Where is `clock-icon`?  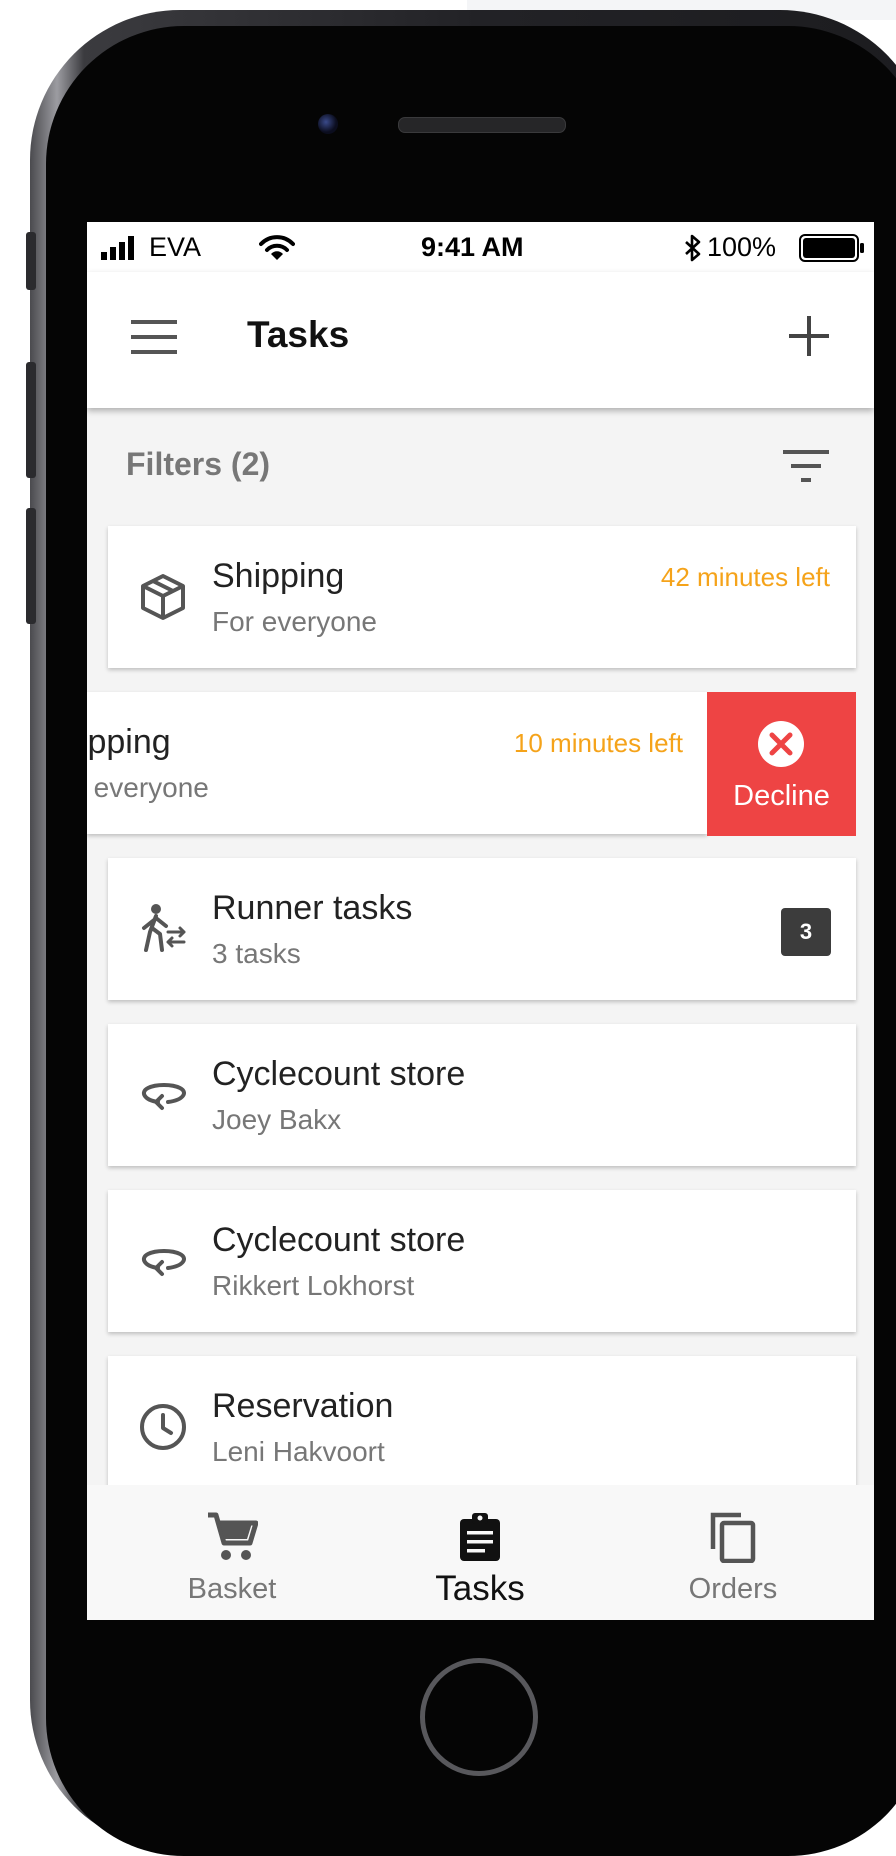 clock-icon is located at coordinates (163, 1427).